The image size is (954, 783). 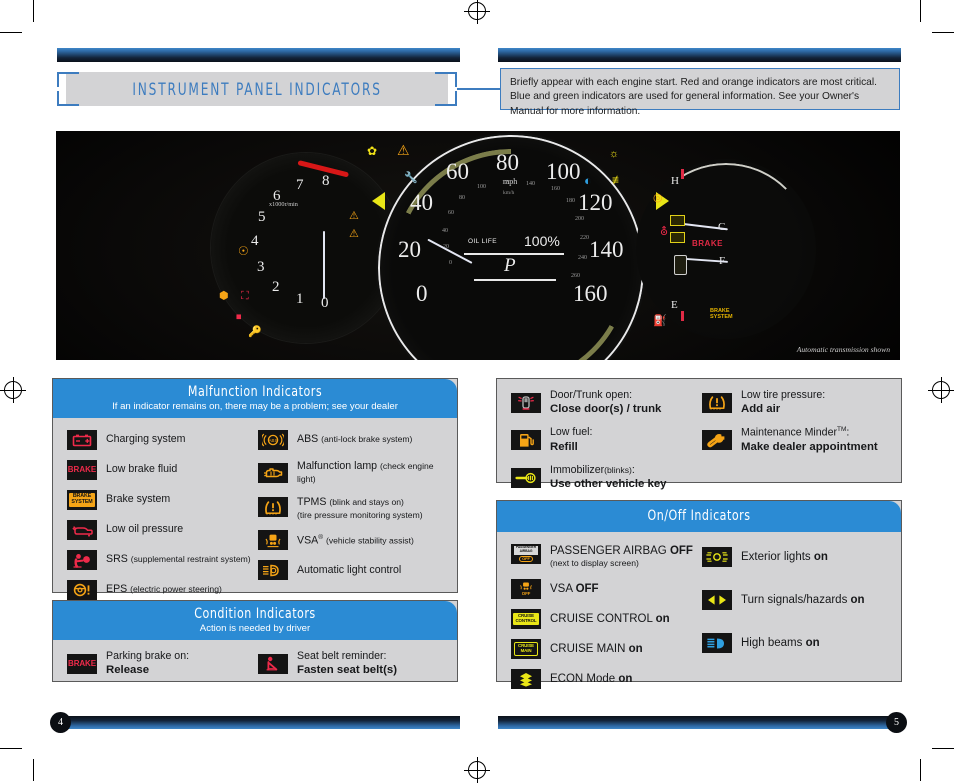 I want to click on list-item-label: Low brake fluid, so click(x=142, y=469).